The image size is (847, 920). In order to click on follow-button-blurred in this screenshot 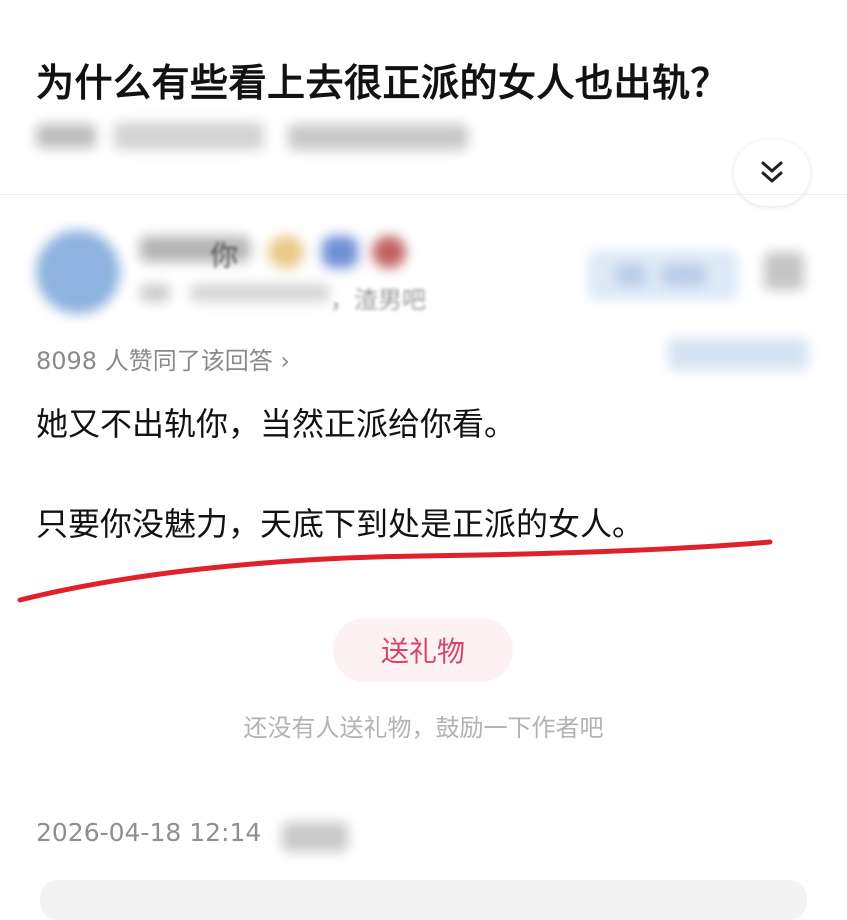, I will do `click(663, 275)`.